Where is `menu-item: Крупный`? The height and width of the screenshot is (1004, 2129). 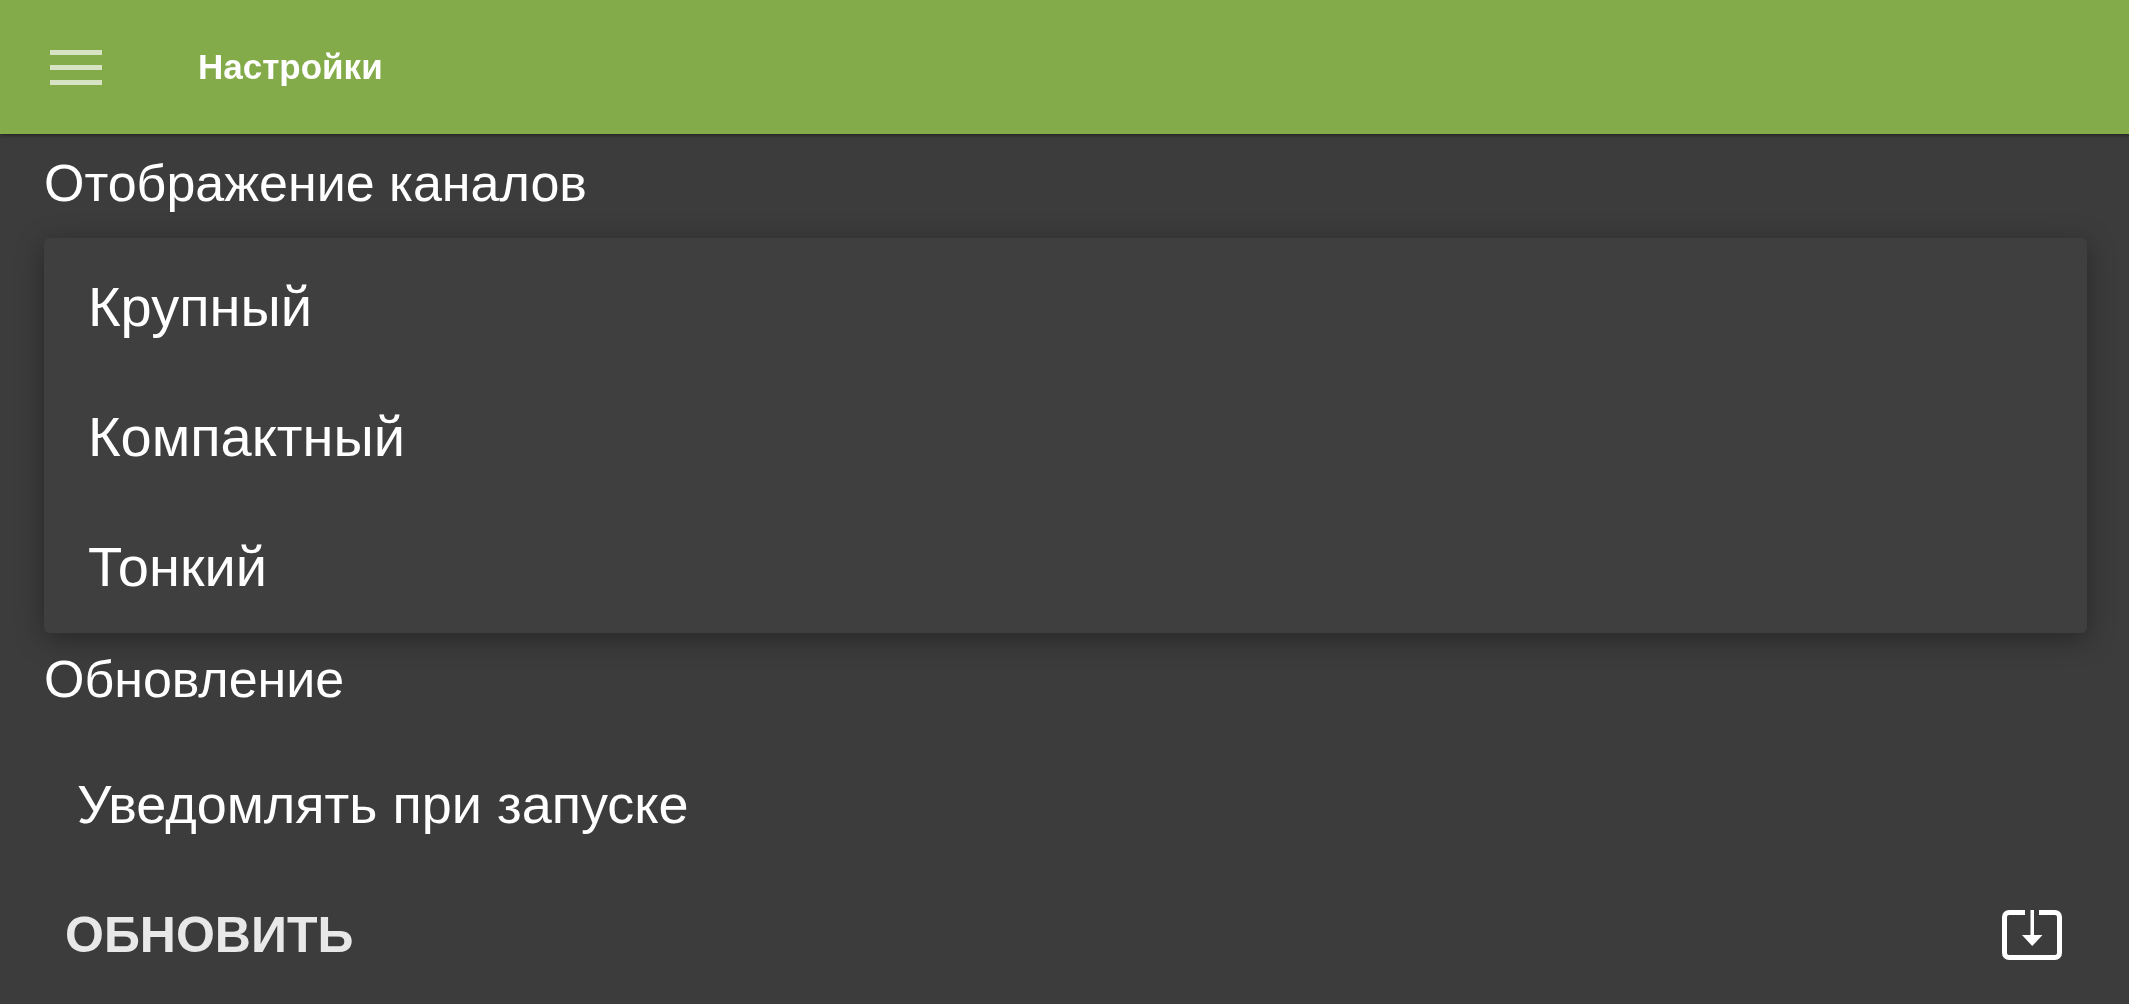
menu-item: Крупный is located at coordinates (178, 307).